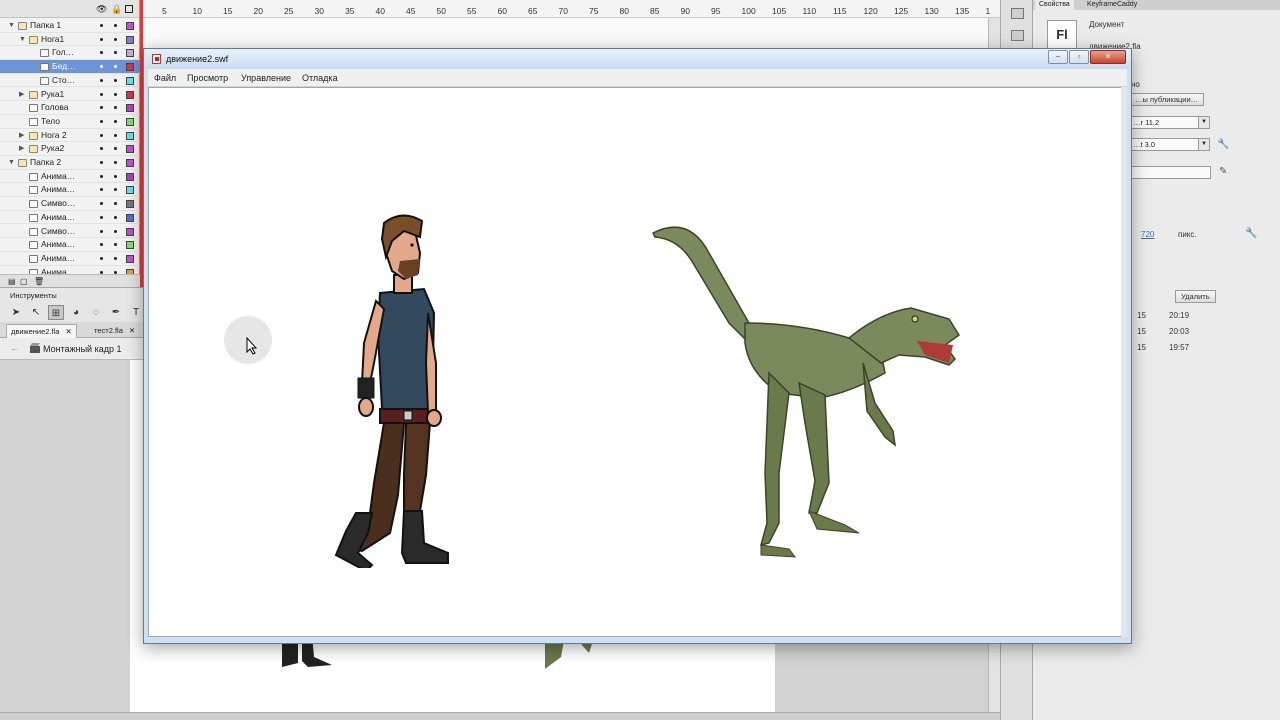 This screenshot has height=720, width=1280. Describe the element at coordinates (56, 312) in the screenshot. I see `free-transform-icon: ⊞` at that location.